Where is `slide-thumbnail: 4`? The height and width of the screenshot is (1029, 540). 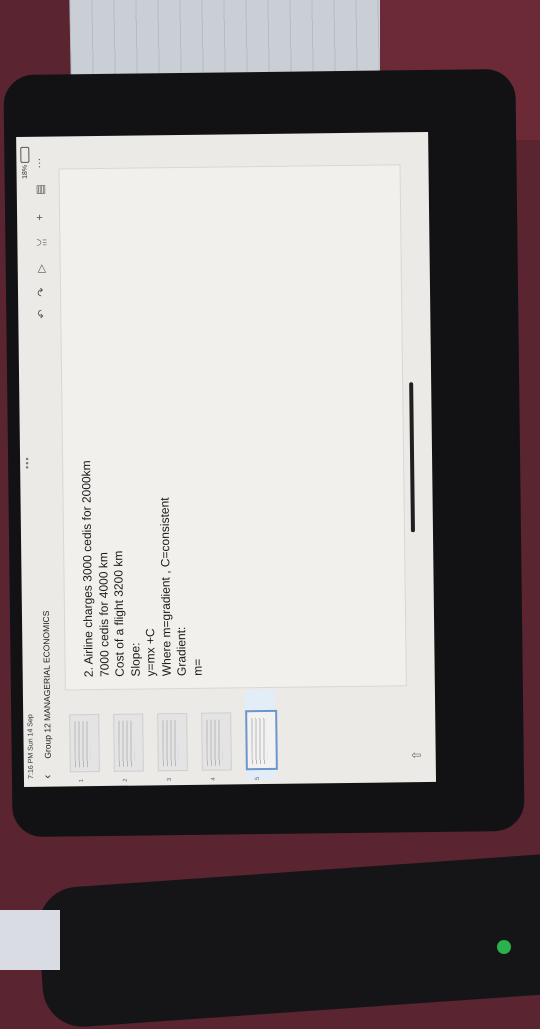
slide-thumbnail: 4 is located at coordinates (216, 735).